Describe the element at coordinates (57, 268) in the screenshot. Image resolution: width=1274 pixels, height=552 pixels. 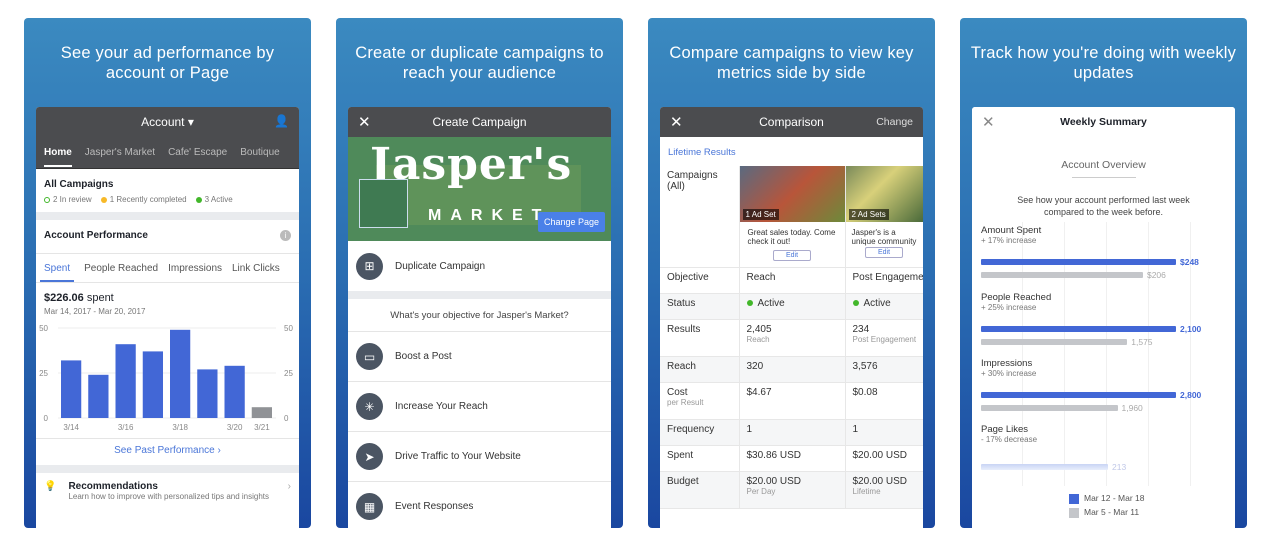
I see `tab-spent: Spent` at that location.